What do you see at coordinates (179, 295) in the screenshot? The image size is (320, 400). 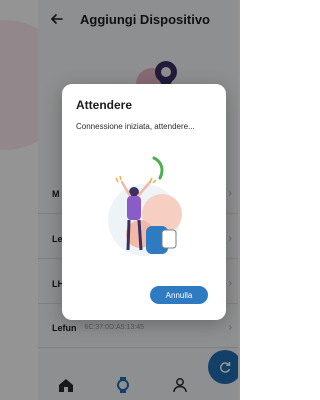 I see `cancel-button: Annulla` at bounding box center [179, 295].